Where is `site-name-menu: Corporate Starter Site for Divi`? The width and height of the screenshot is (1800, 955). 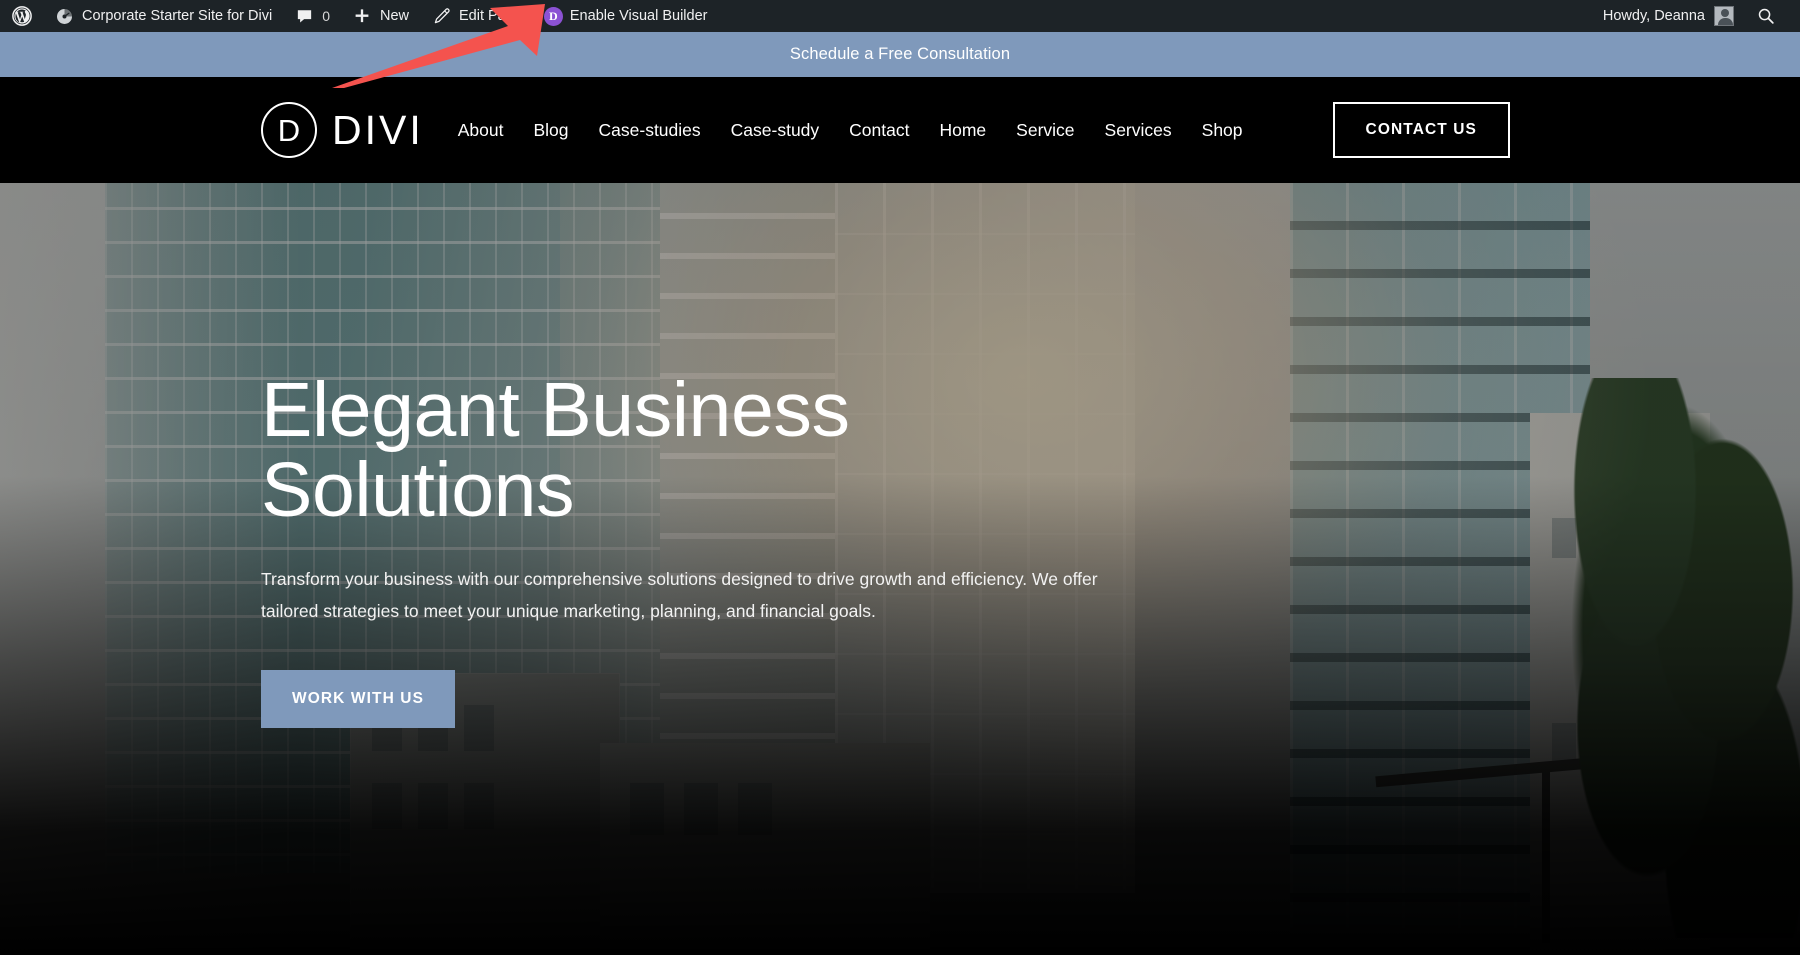
site-name-menu: Corporate Starter Site for Divi is located at coordinates (163, 16).